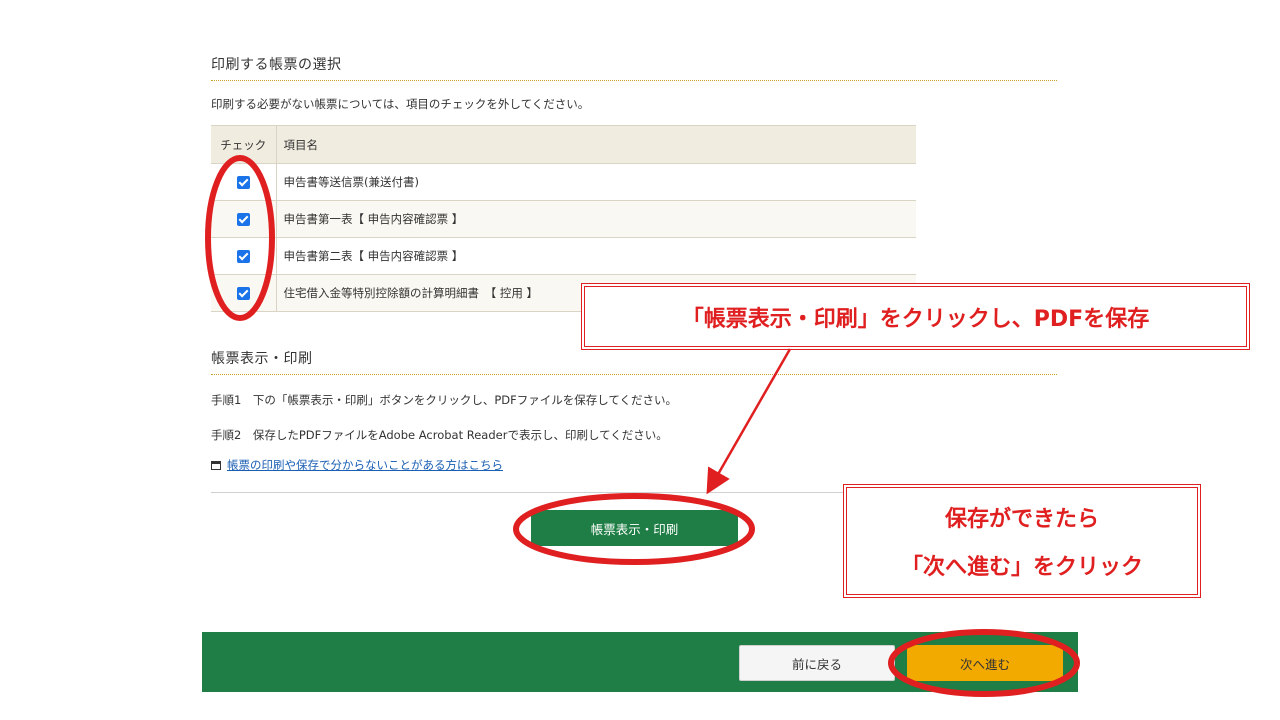 Image resolution: width=1280 pixels, height=720 pixels. I want to click on table-row: 申告書第一表【 申告内容確認票 】, so click(563, 219).